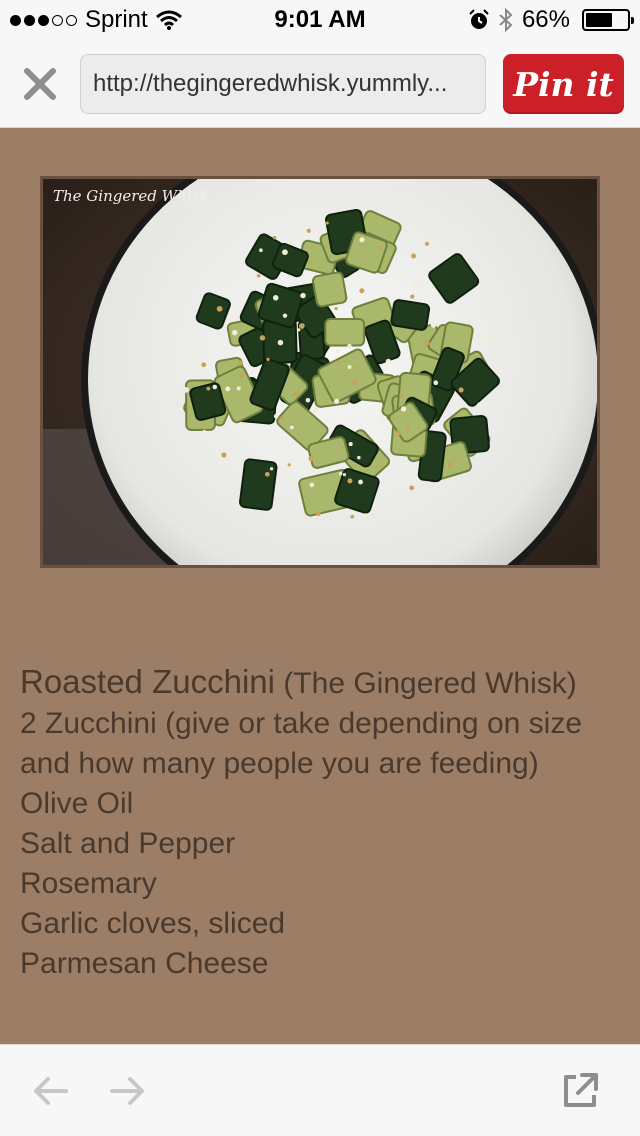 This screenshot has width=640, height=1136. Describe the element at coordinates (77, 803) in the screenshot. I see `ingredient-line: Olive Oil` at that location.